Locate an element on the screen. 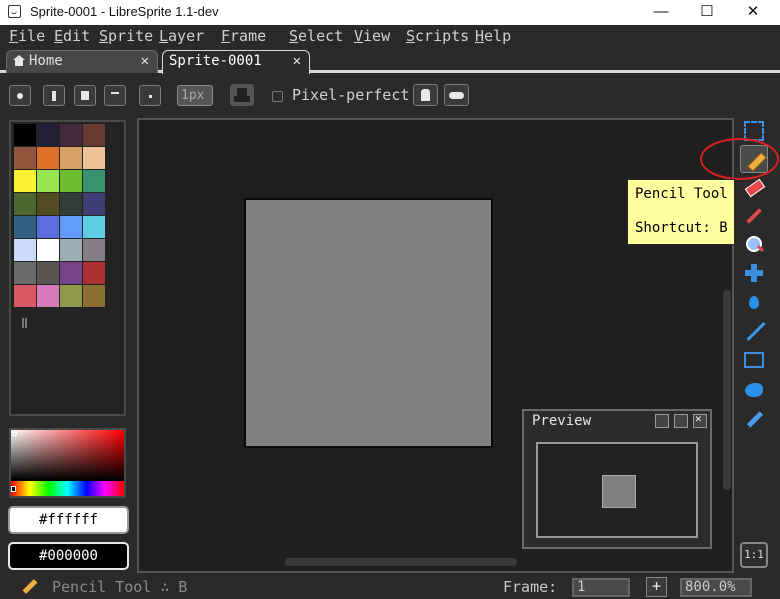 Image resolution: width=780 pixels, height=599 pixels. menu-select: Select is located at coordinates (316, 36).